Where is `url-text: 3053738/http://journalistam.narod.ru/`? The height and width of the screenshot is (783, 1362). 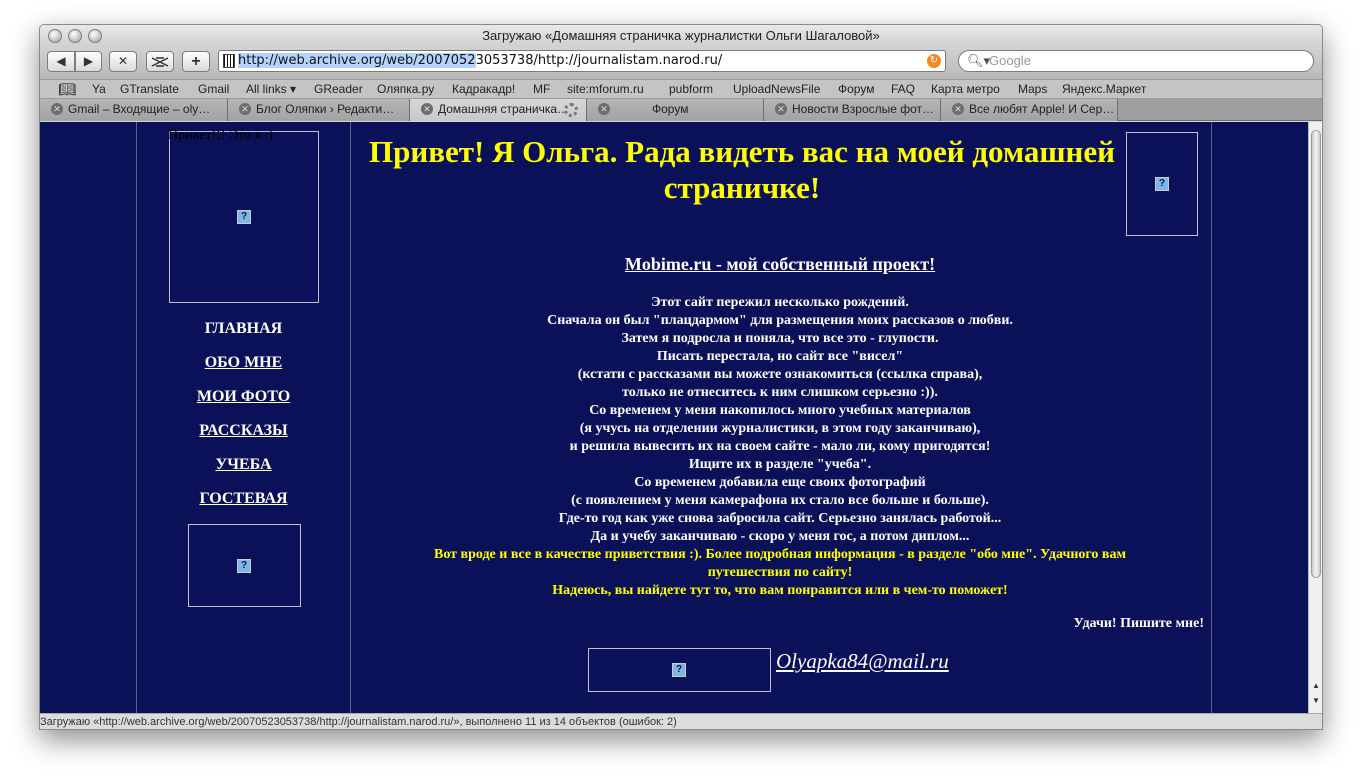
url-text: 3053738/http://journalistam.narod.ru/ is located at coordinates (599, 60).